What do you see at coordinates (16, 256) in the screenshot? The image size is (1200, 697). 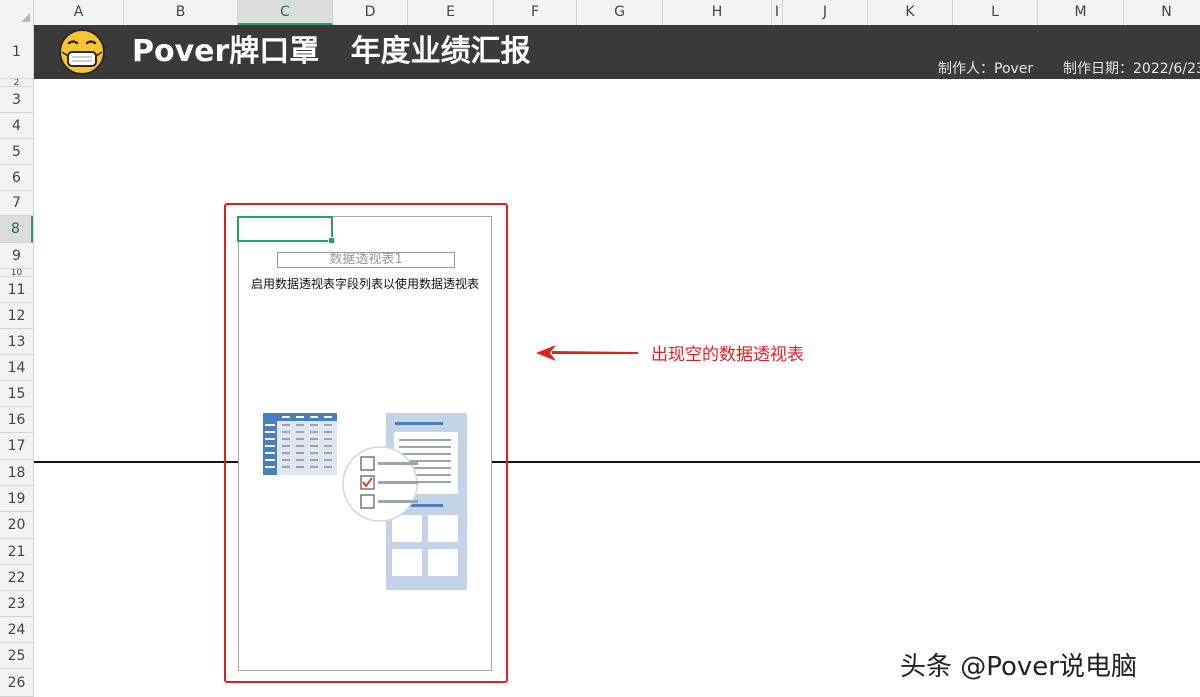 I see `row-header-9: 9` at bounding box center [16, 256].